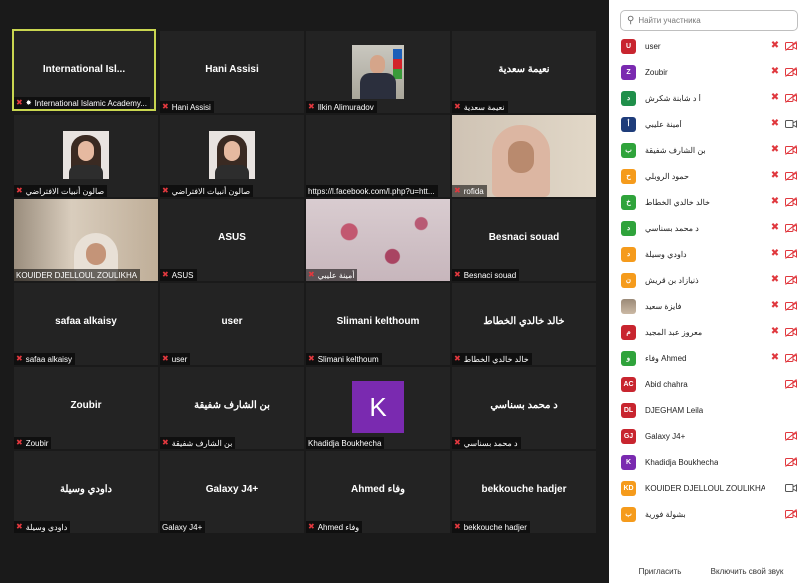 The width and height of the screenshot is (800, 583). Describe the element at coordinates (663, 306) in the screenshot. I see `participant-name: فايزة سعيد` at that location.